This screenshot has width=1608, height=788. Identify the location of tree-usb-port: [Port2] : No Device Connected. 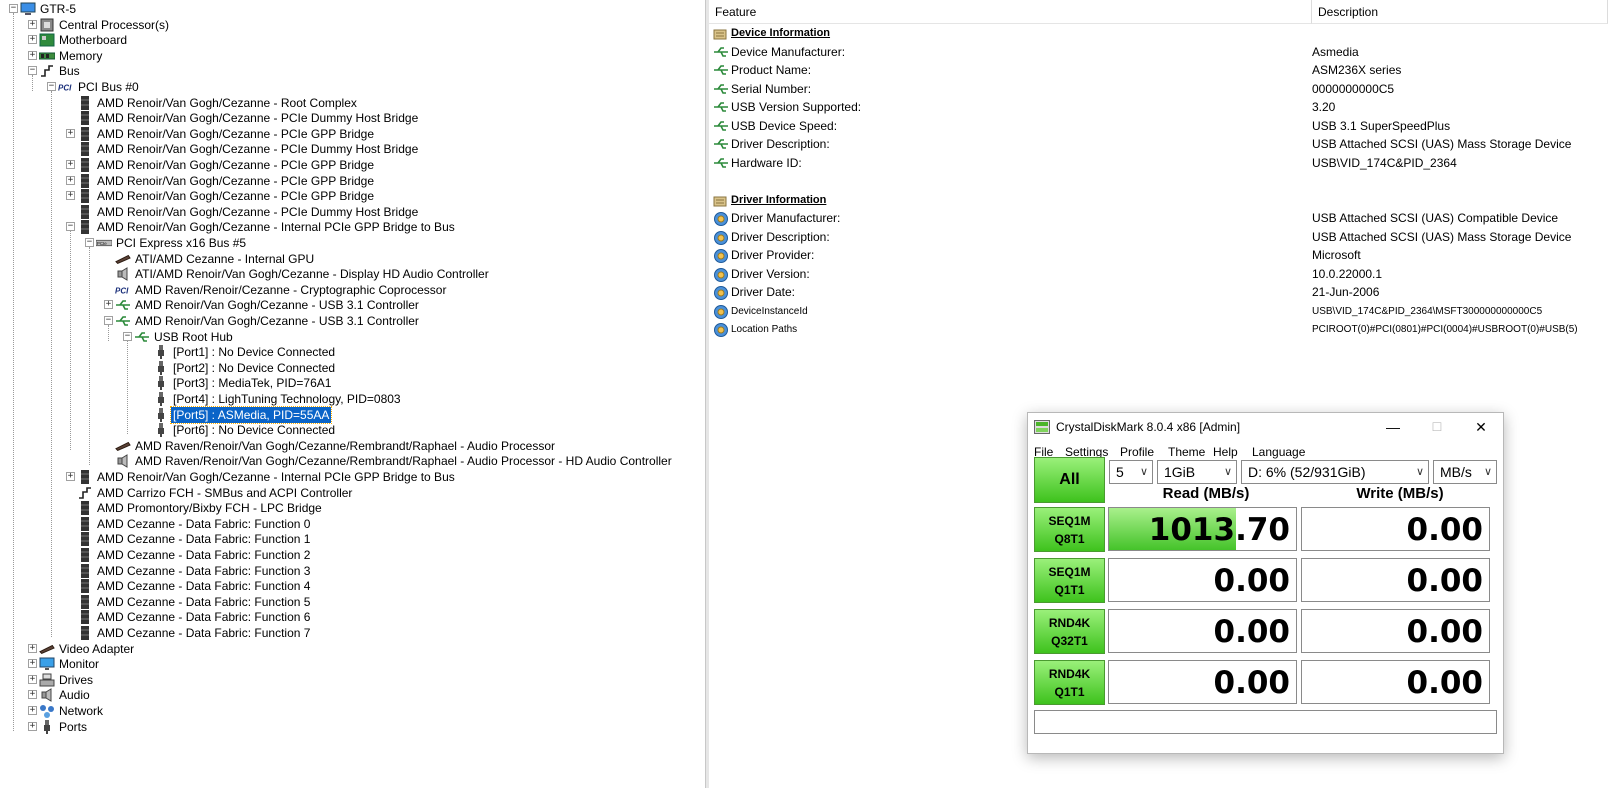
(352, 368).